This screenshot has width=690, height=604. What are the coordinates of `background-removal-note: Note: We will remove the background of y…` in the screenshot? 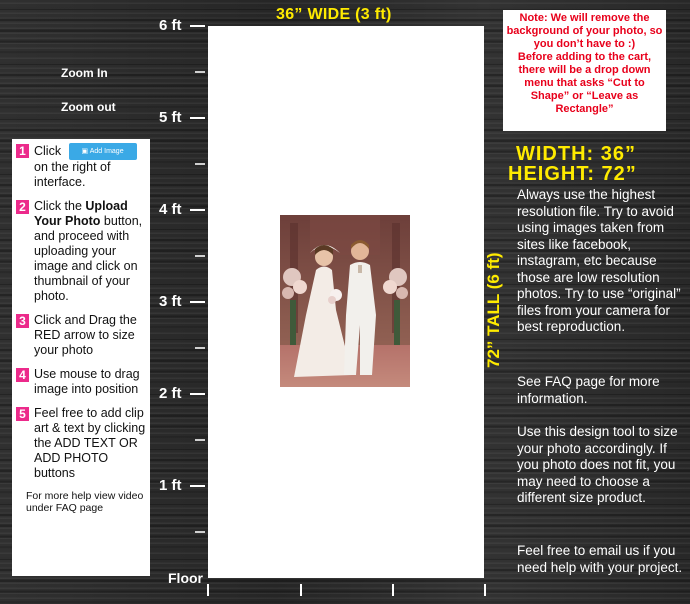 It's located at (584, 70).